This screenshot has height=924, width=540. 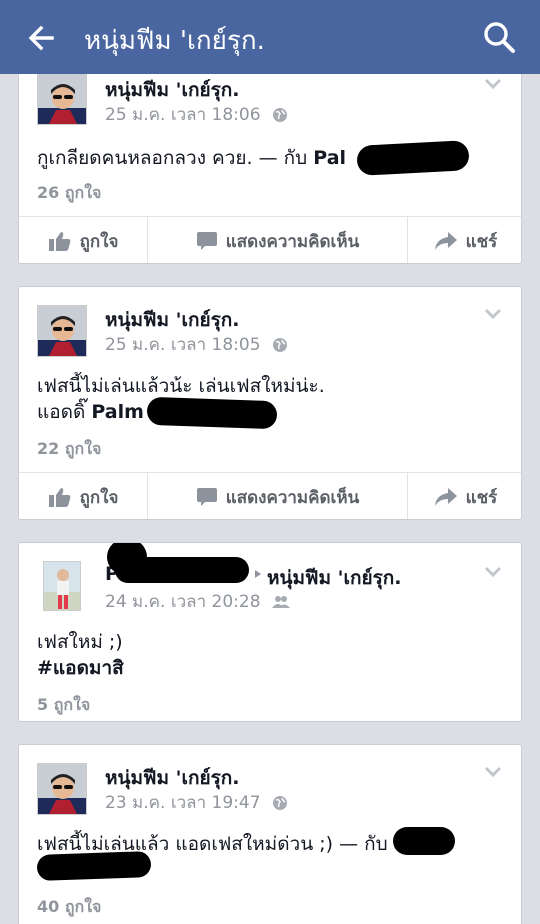 I want to click on post-timestamp: 24 ม.ค. เวลา 20:28, so click(x=197, y=601).